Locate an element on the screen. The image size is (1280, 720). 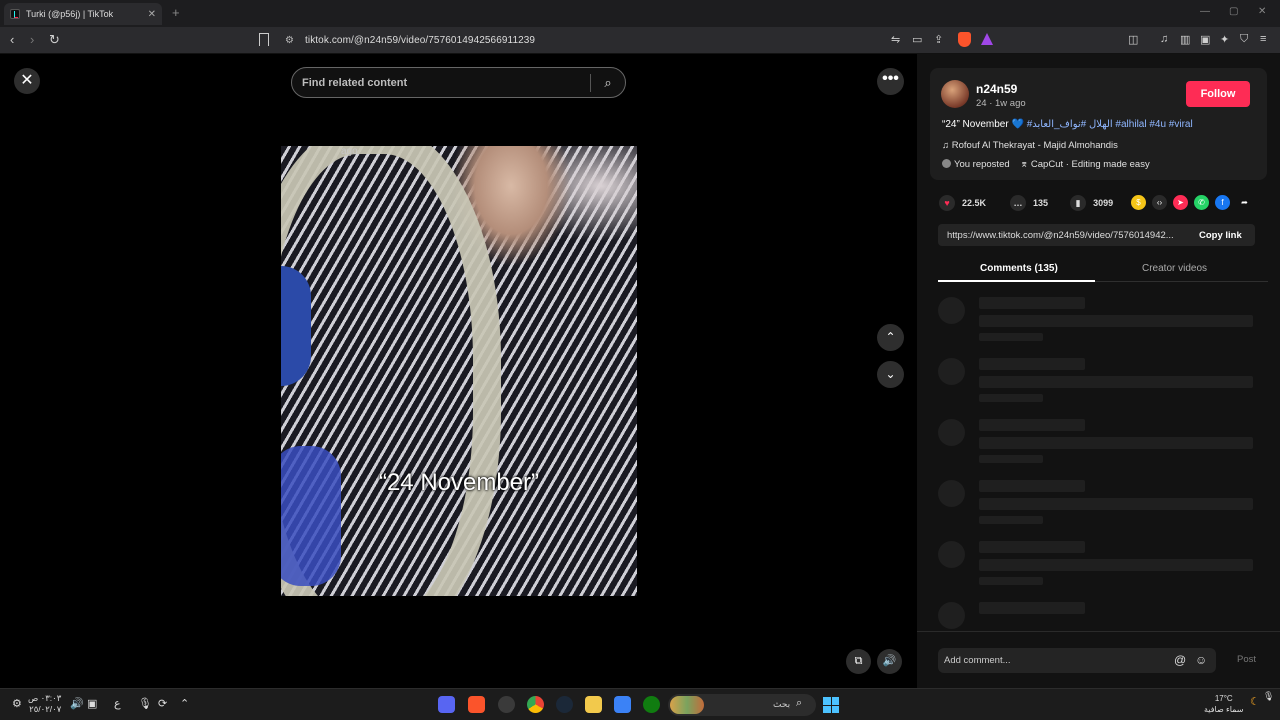
emoji-icon: ☺ is located at coordinates (1201, 660).